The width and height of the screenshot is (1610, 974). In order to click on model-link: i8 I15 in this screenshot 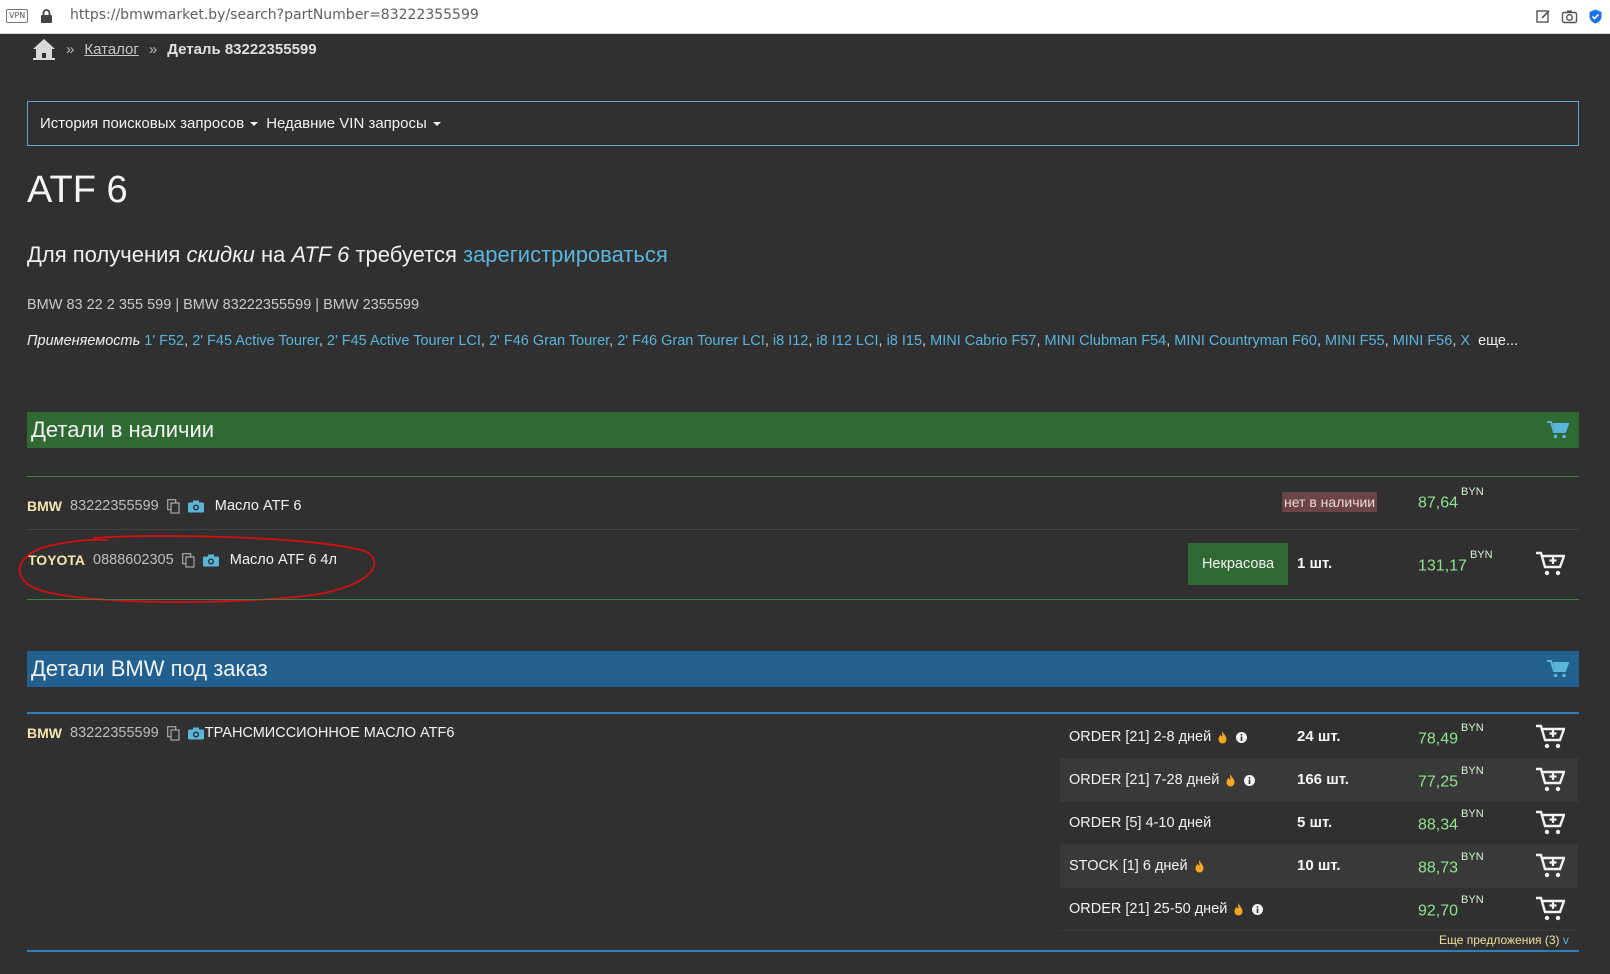, I will do `click(904, 341)`.